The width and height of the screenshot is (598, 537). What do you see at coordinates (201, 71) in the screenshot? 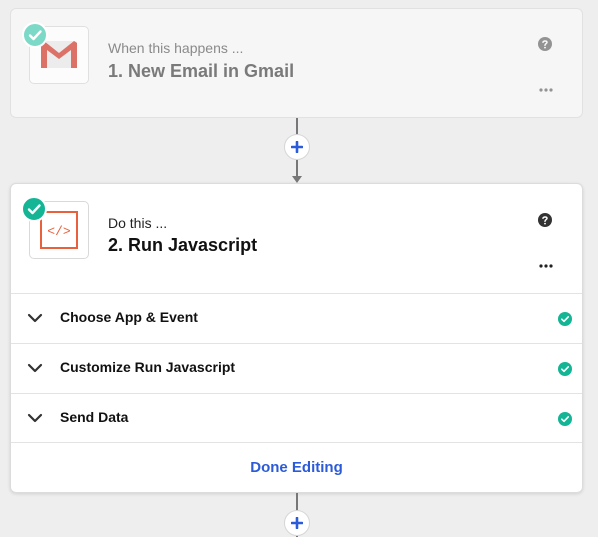
I see `trigger-step-title: 1. New Email in Gmail` at bounding box center [201, 71].